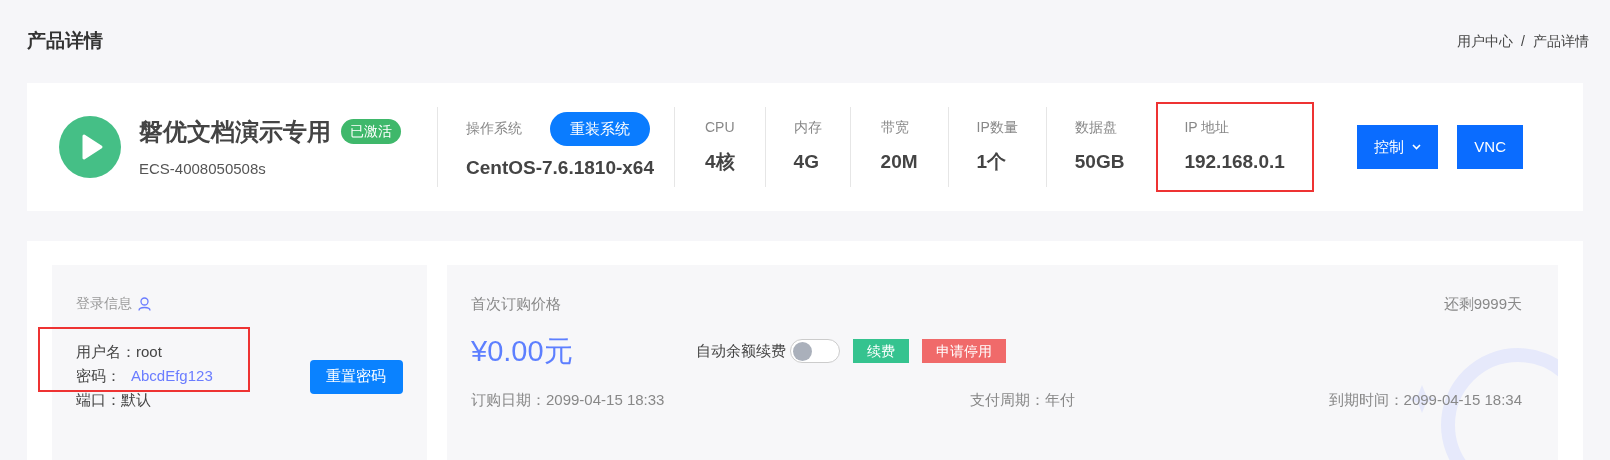 Image resolution: width=1610 pixels, height=460 pixels. Describe the element at coordinates (741, 351) in the screenshot. I see `toggle-label: 自动余额续费` at that location.